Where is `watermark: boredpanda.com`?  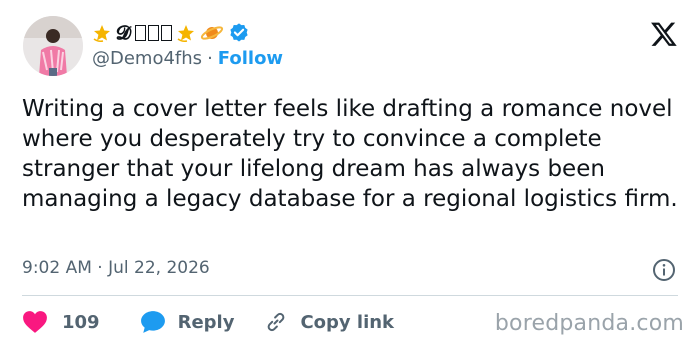 watermark: boredpanda.com is located at coordinates (589, 323).